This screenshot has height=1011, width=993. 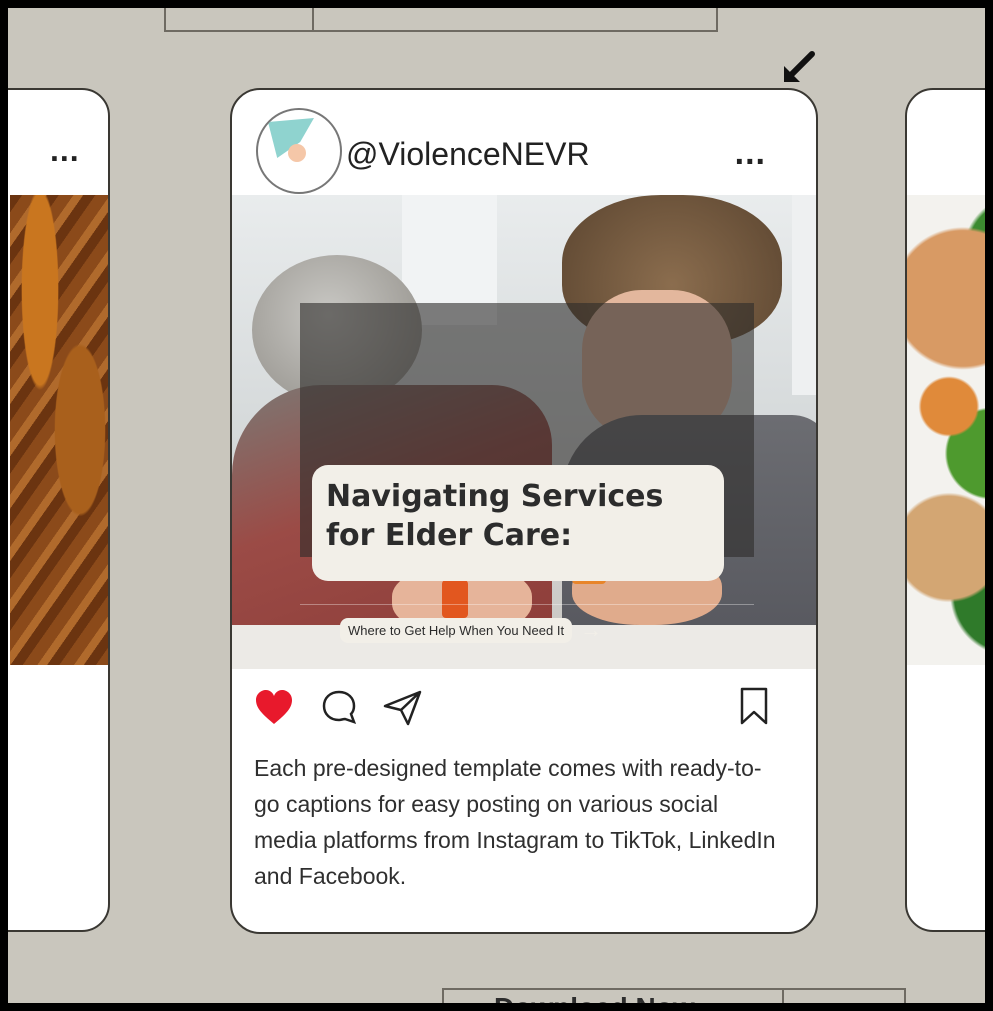 I want to click on top-tab-bar, so click(x=441, y=20).